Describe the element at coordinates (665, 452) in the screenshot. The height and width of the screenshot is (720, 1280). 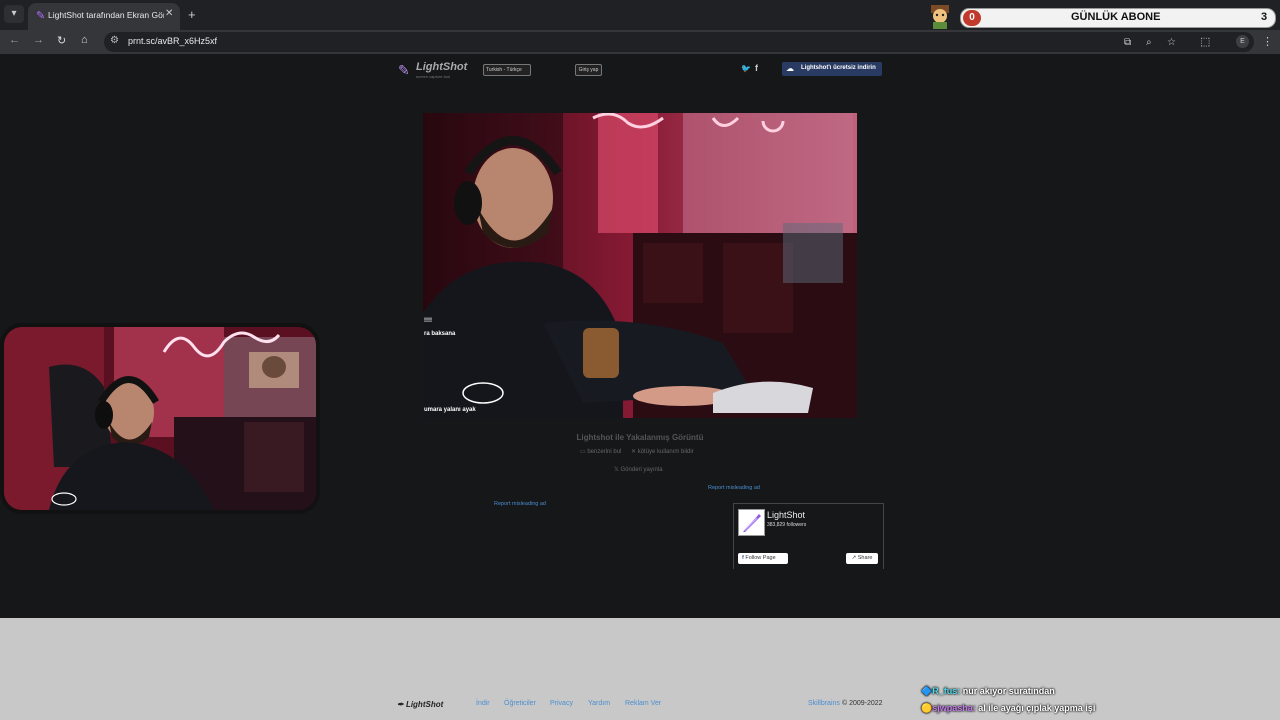
I see `report-abuse-label: kötüye kullanım bildir` at that location.